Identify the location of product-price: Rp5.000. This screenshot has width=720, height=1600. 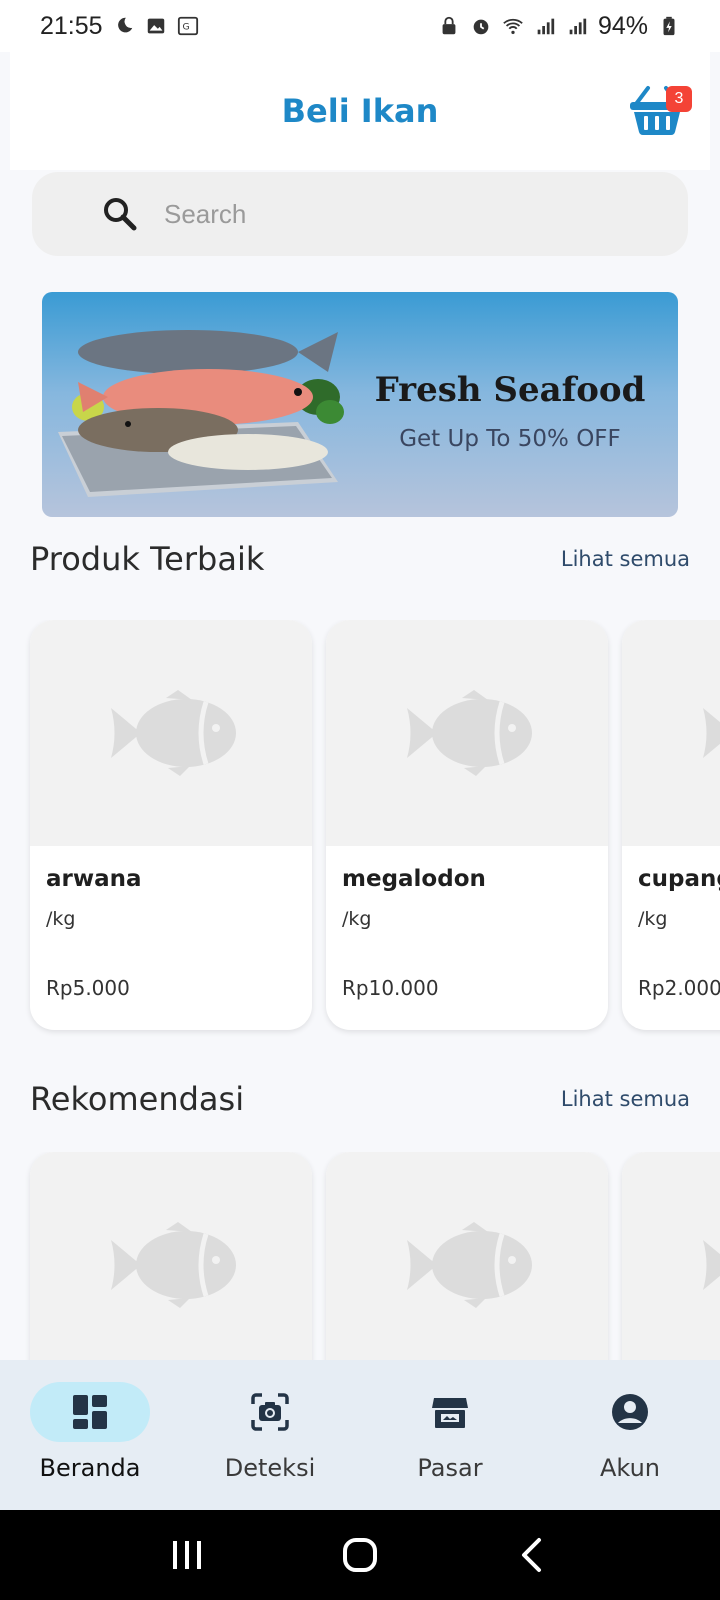
(88, 988).